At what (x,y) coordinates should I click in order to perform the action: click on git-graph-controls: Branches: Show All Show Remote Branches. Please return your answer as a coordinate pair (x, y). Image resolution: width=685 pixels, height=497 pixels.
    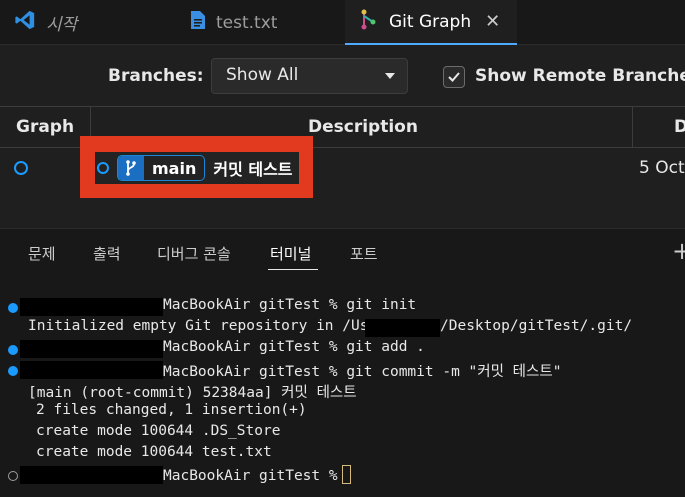
    Looking at the image, I should click on (342, 76).